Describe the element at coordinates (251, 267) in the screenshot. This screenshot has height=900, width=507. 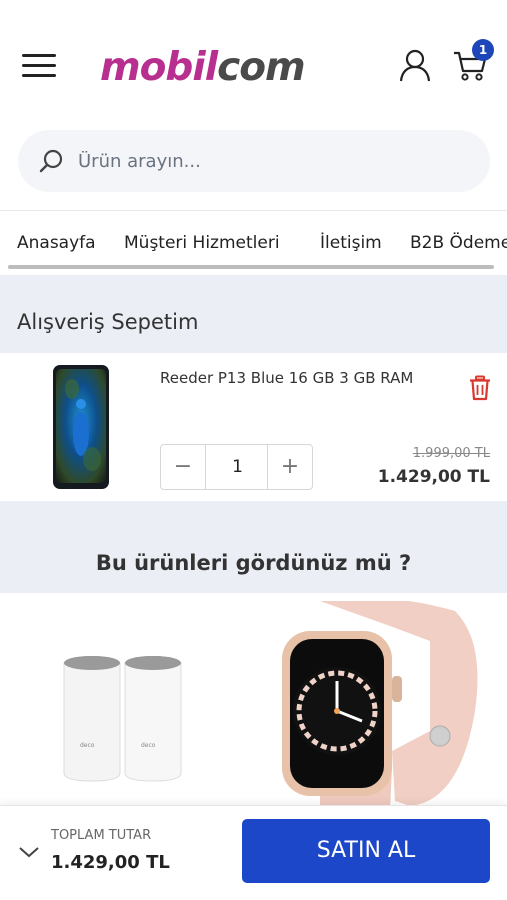
I see `nav-scrollbar` at that location.